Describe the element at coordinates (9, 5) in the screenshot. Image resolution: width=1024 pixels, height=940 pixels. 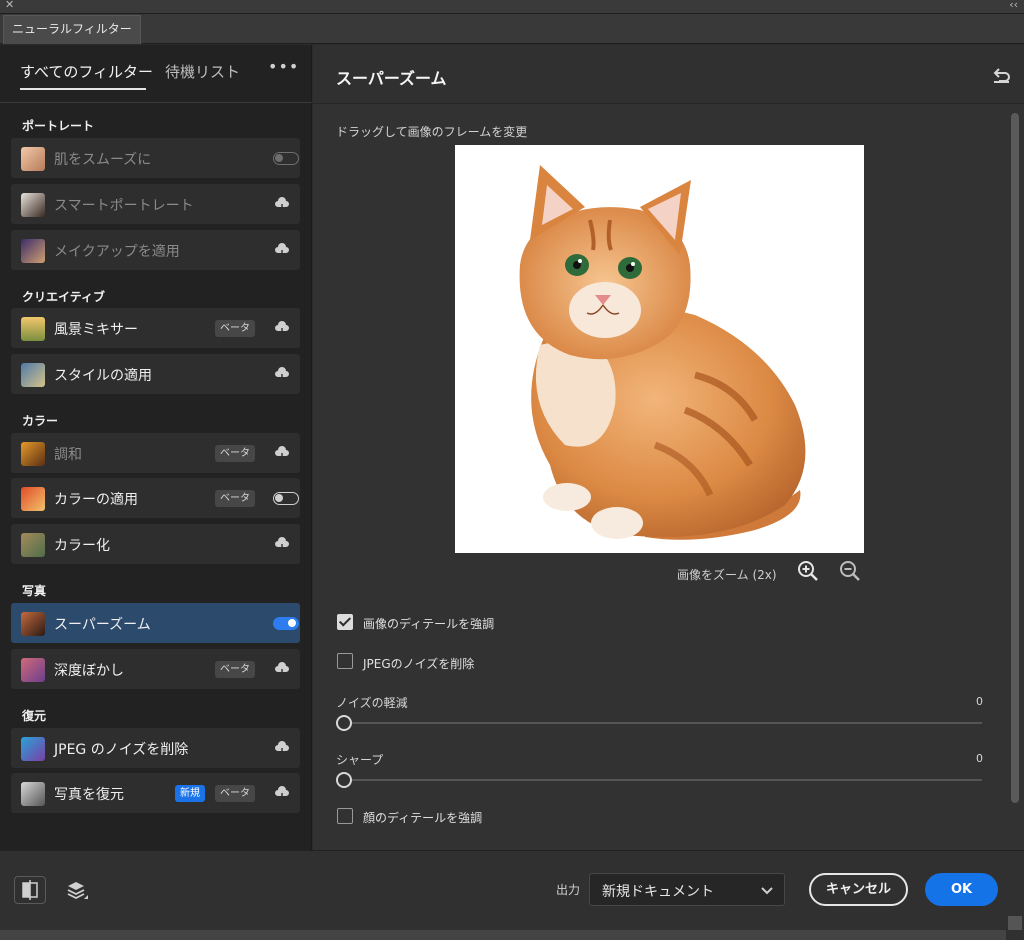
I see `close-icon: ✕` at that location.